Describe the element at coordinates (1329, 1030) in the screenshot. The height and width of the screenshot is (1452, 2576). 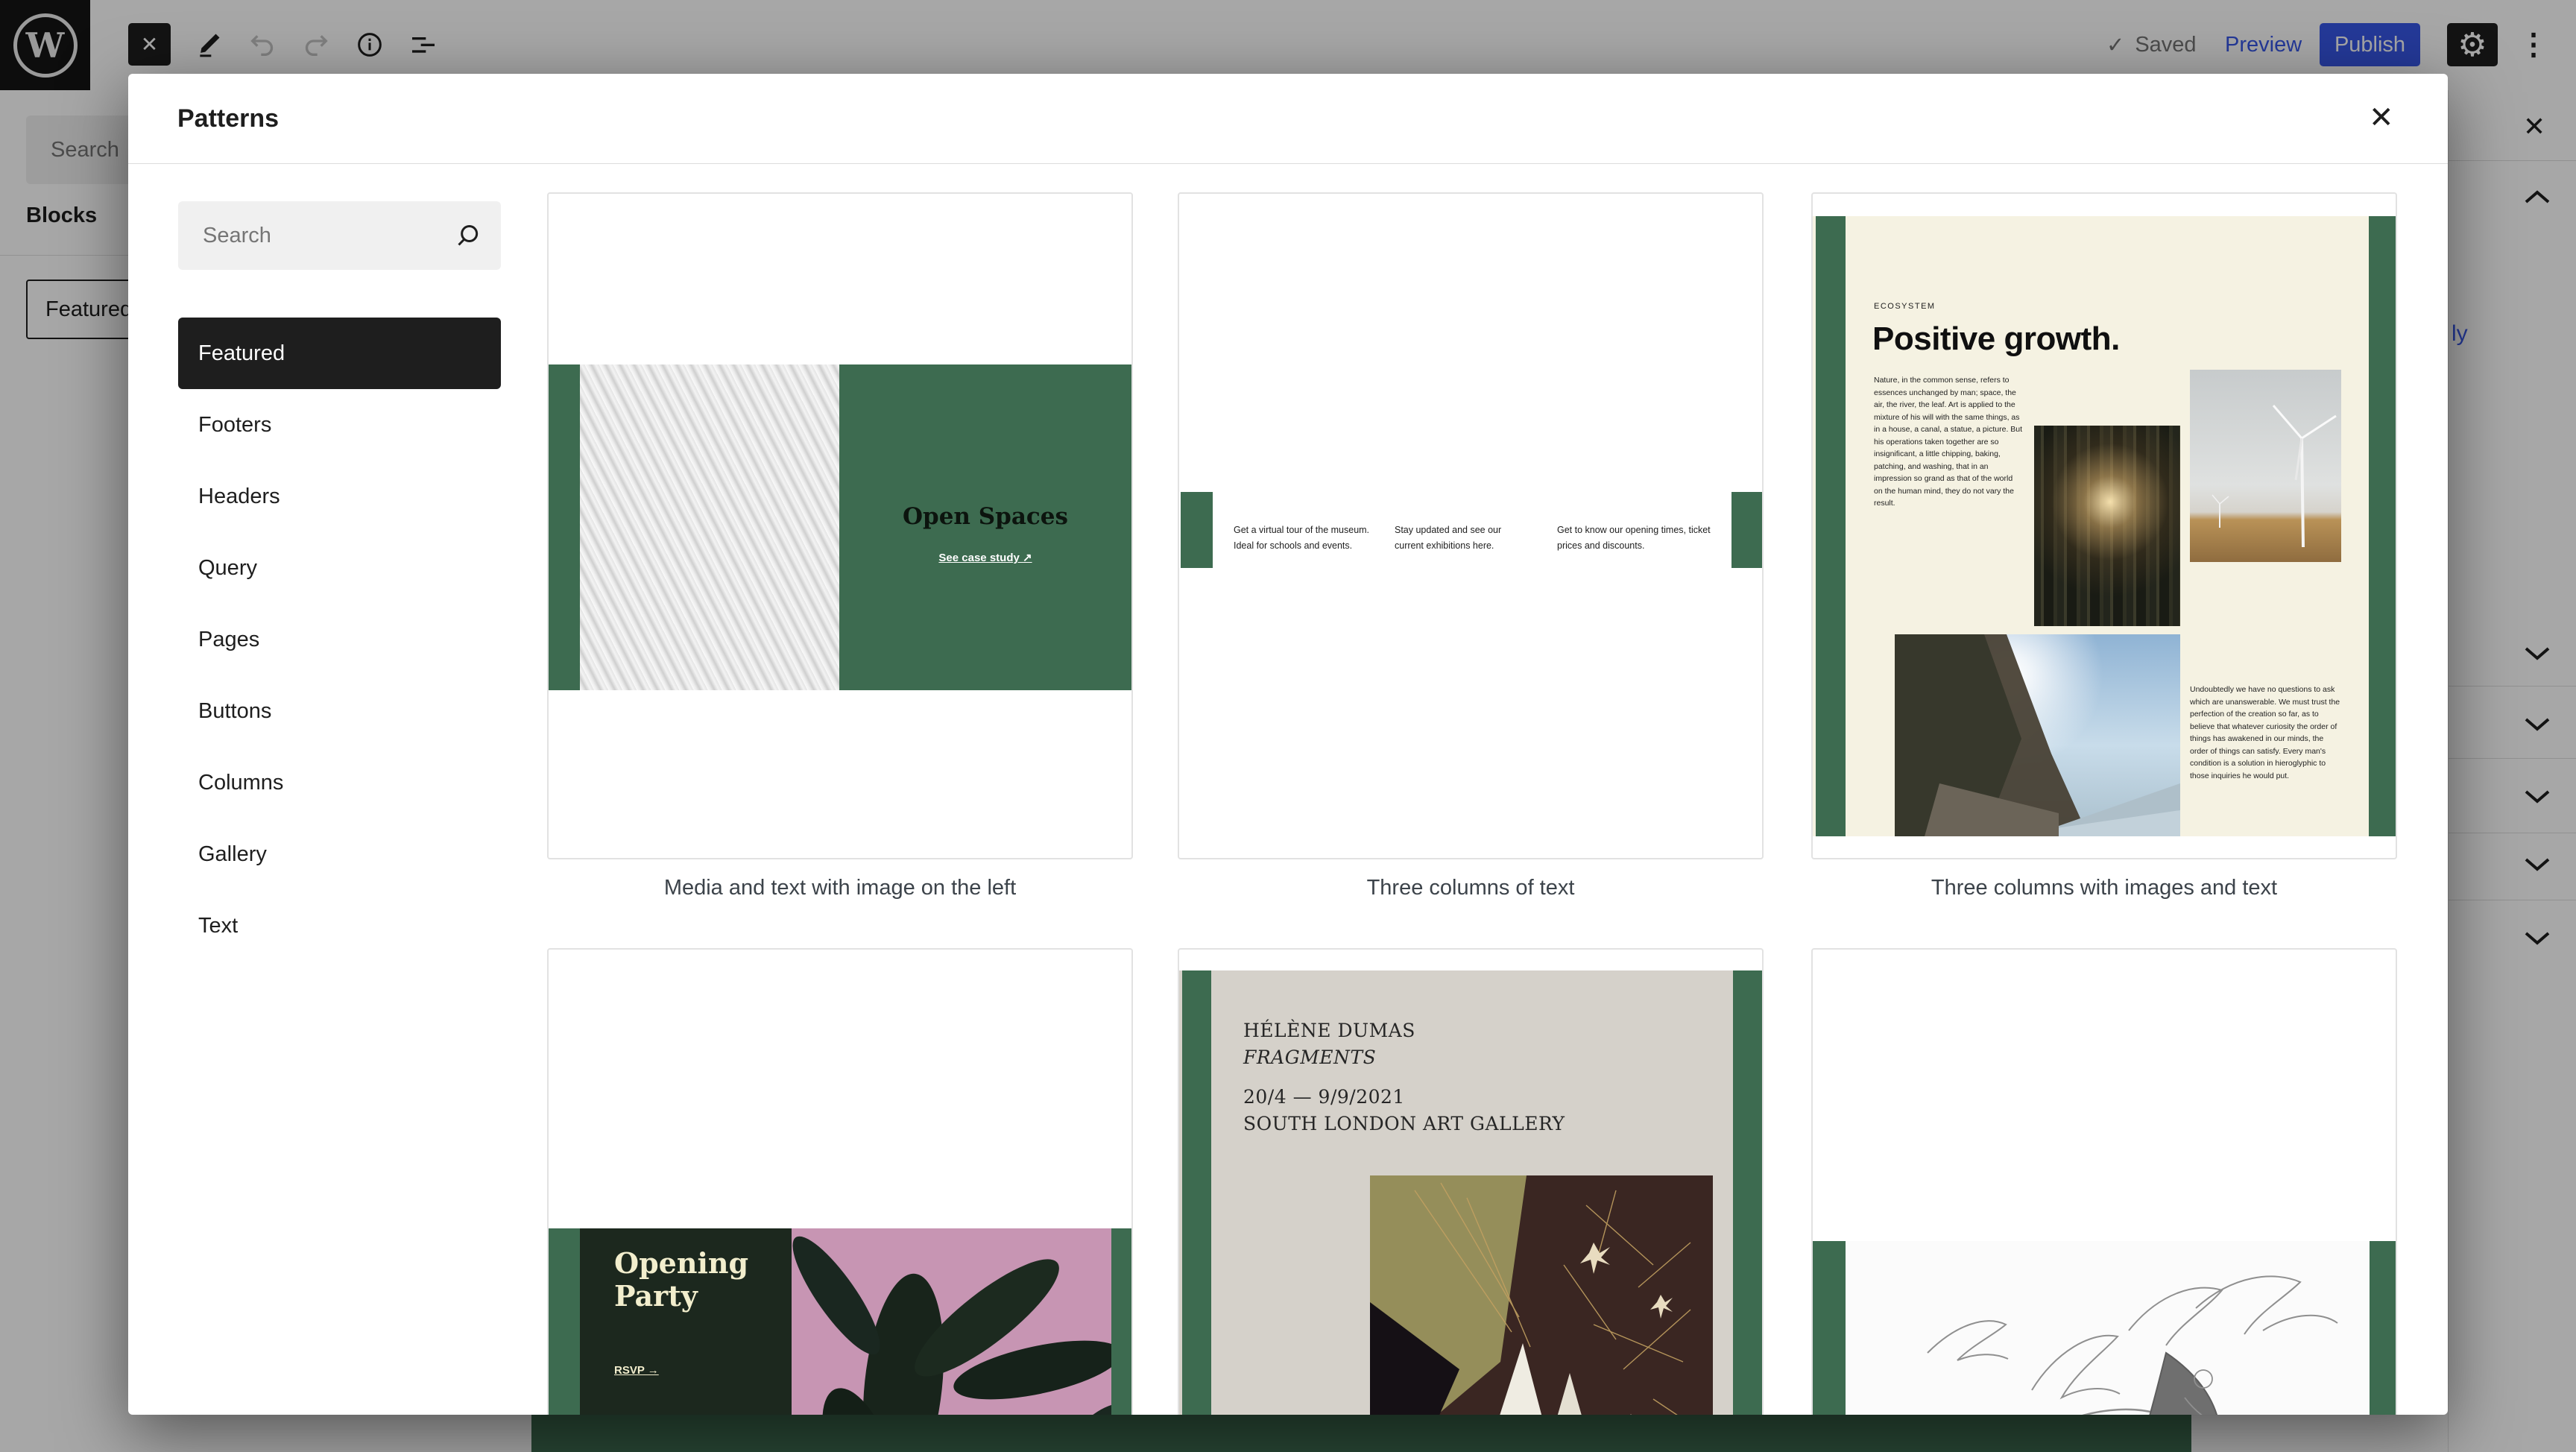
I see `preview-heading: HÉLÈNE DUMAS` at that location.